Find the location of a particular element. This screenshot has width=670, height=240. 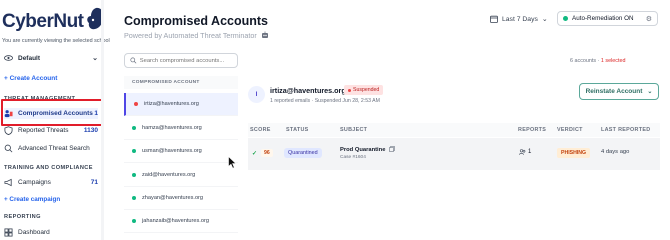

reports-count: 1 is located at coordinates (525, 152).